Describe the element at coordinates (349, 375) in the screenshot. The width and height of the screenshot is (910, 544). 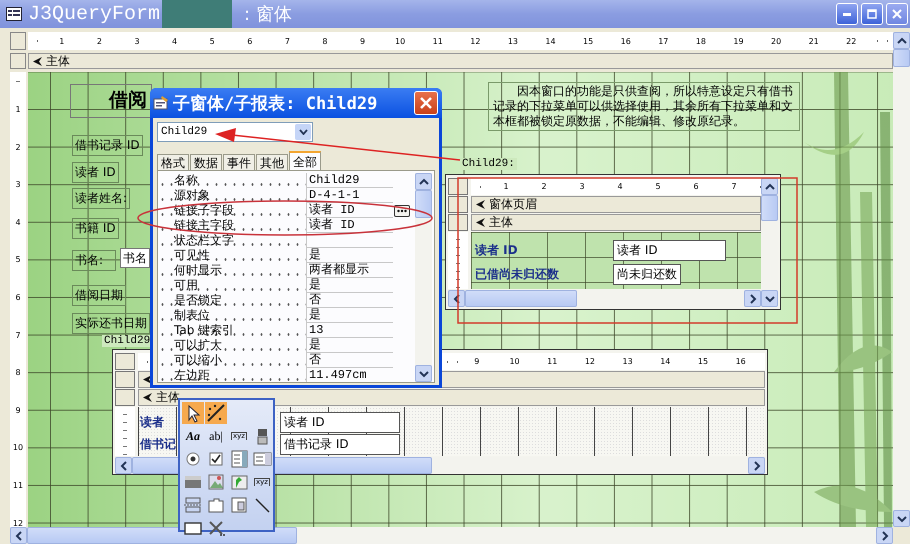
I see `property-value-field: 11.497cm` at that location.